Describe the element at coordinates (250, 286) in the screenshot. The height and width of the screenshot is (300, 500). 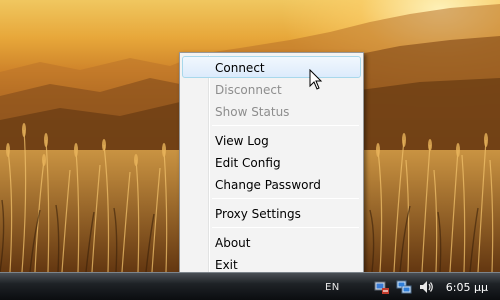
I see `taskbar: EN 6:05 μμ` at that location.